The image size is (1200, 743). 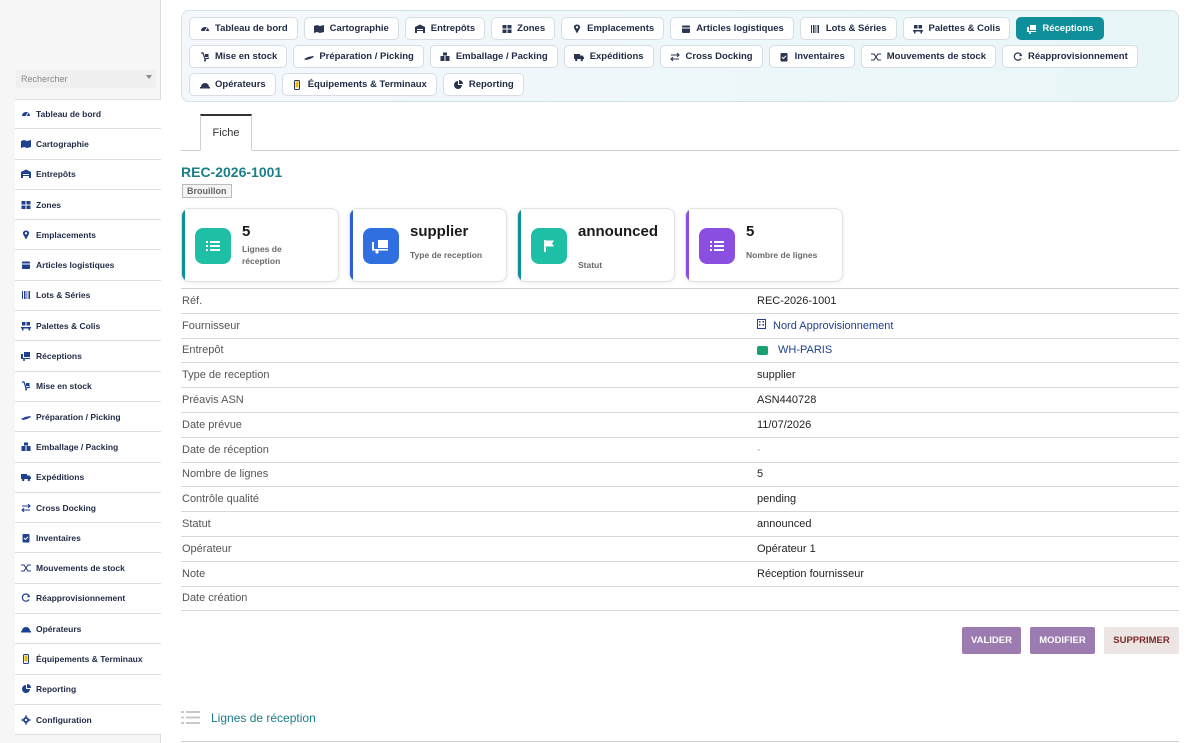 I want to click on validate-button: VALIDER, so click(x=991, y=640).